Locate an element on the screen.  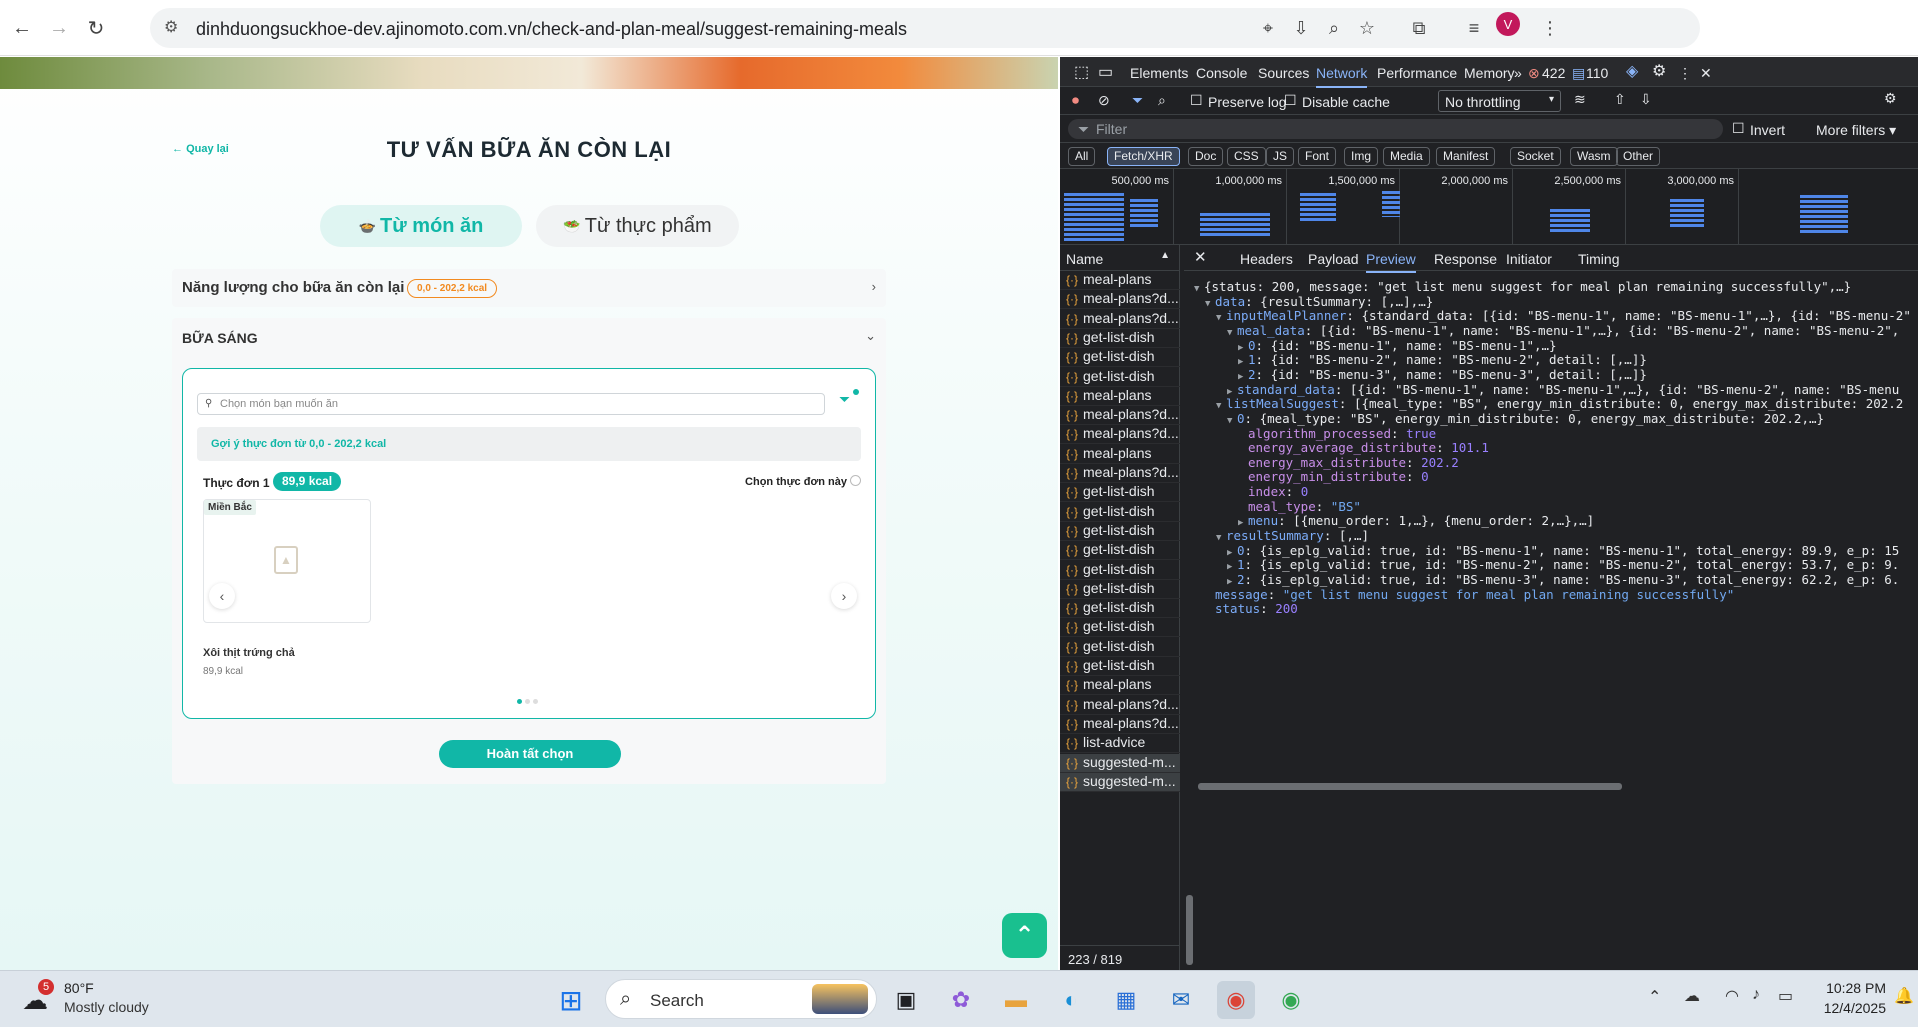
site-info-icon: ⚙ is located at coordinates (171, 27).